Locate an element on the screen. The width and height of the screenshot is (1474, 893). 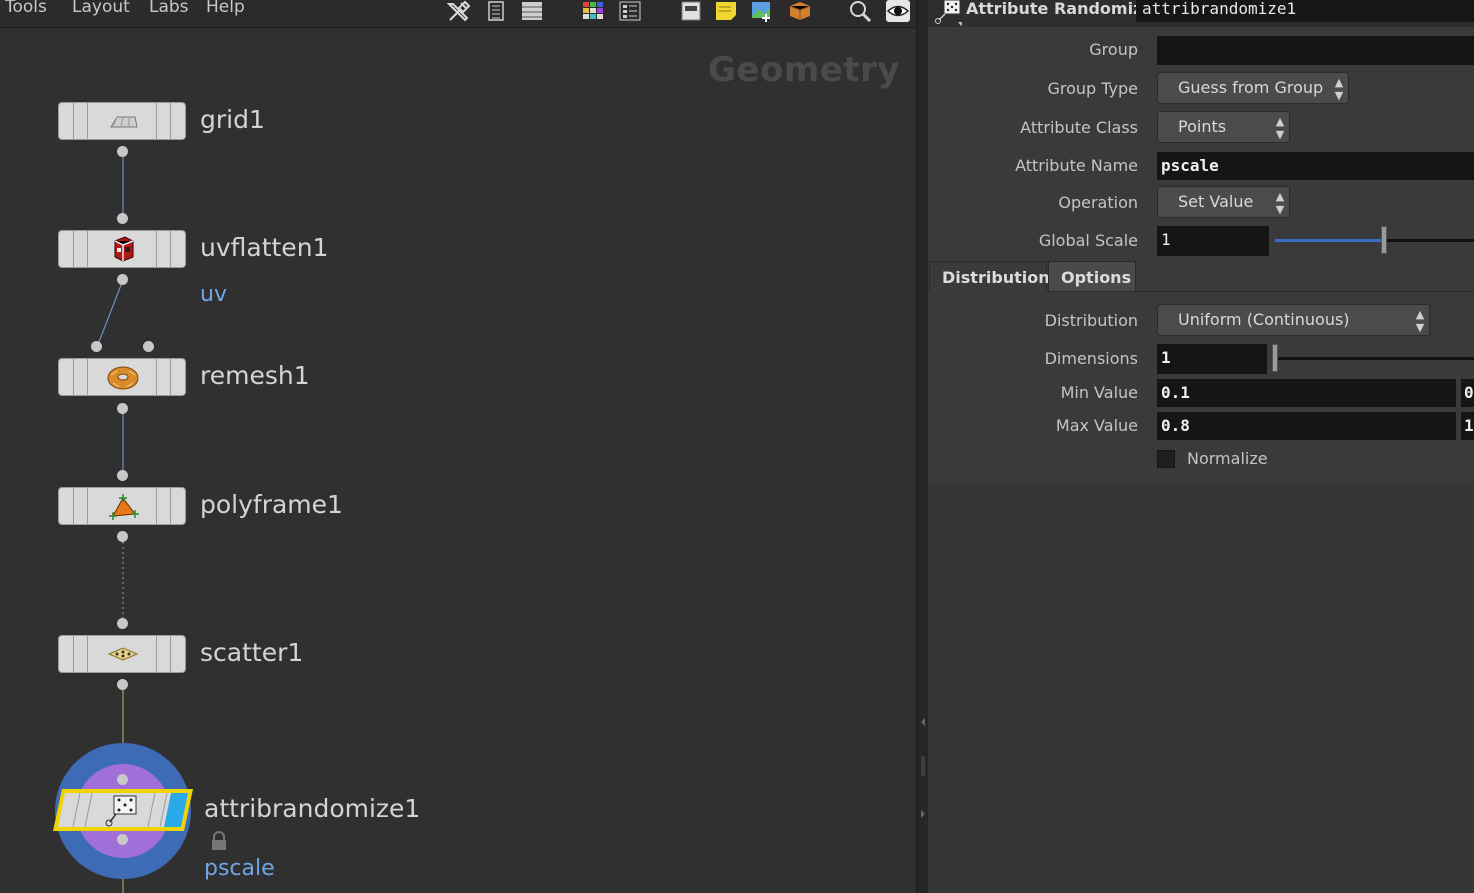
dimensions-slider-track is located at coordinates (1376, 358).